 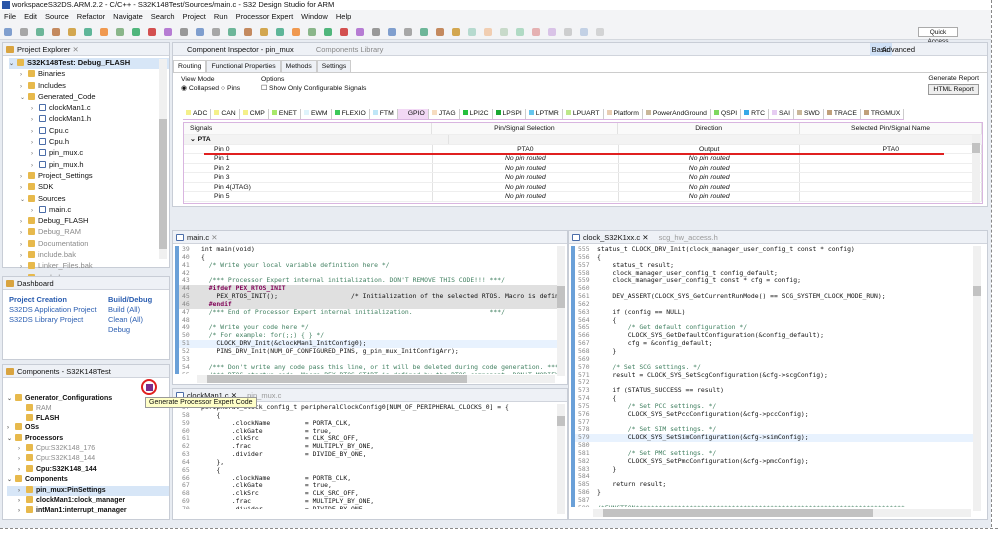 What do you see at coordinates (89, 176) in the screenshot?
I see `tree-item: › Project_Settings` at bounding box center [89, 176].